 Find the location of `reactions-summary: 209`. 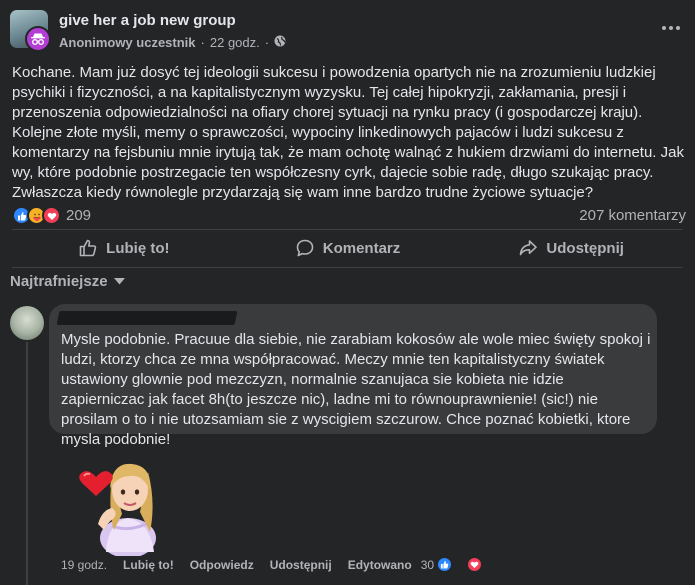

reactions-summary: 209 is located at coordinates (51, 215).